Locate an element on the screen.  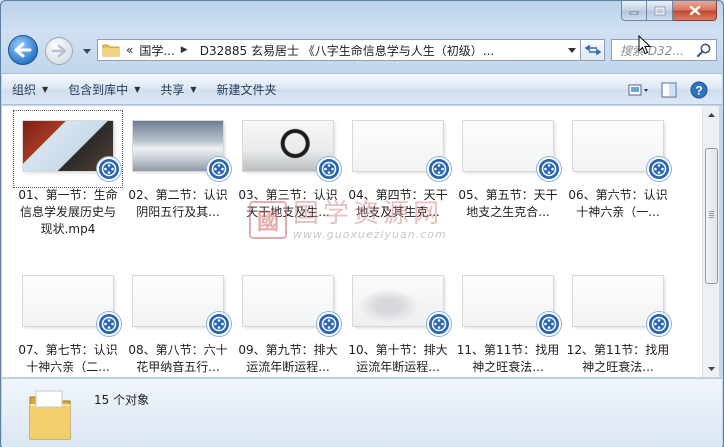
close-button is located at coordinates (695, 11).